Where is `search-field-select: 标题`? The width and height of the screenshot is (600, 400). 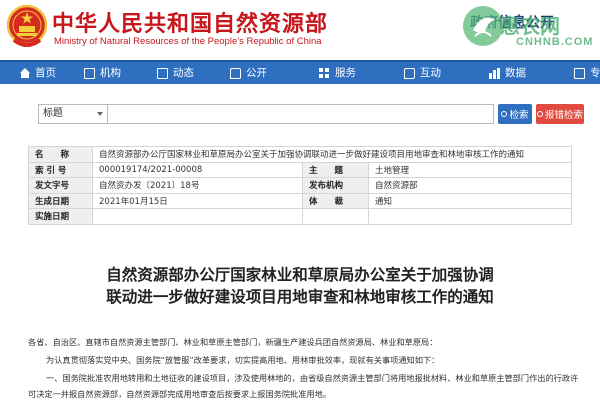 search-field-select: 标题 is located at coordinates (73, 114).